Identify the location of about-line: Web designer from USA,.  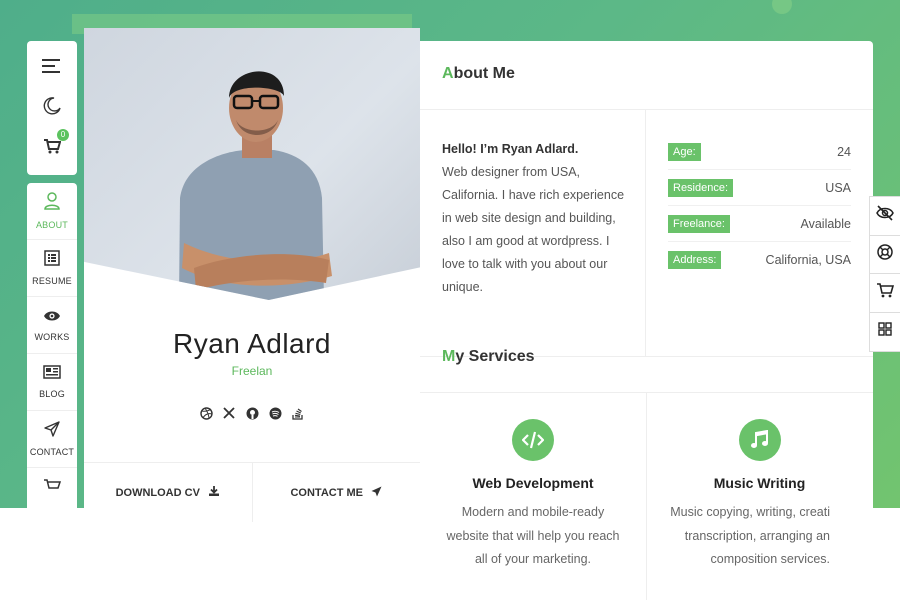
(511, 172).